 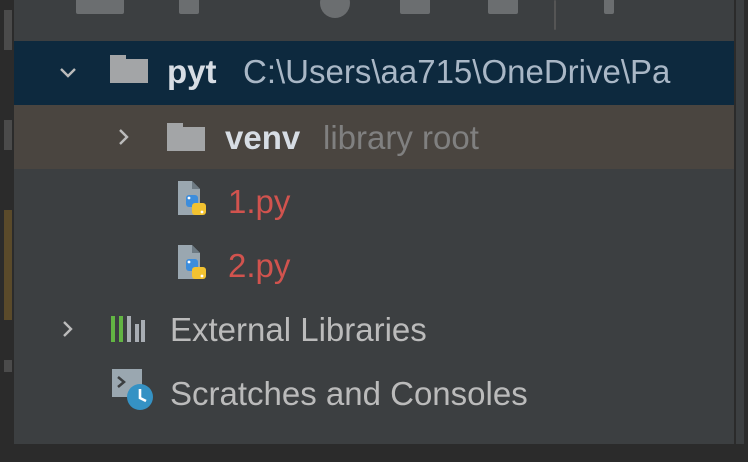 I want to click on library-root-hint: library root, so click(x=401, y=137).